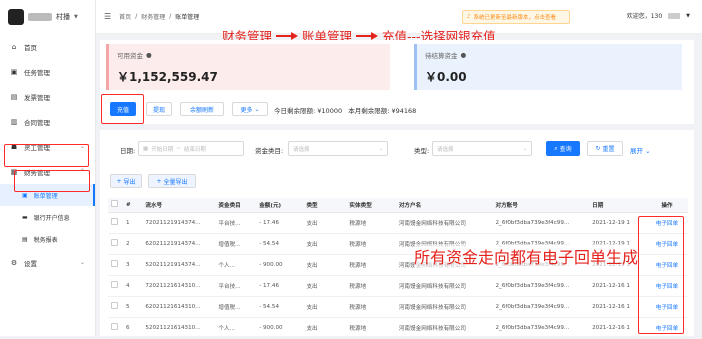 This screenshot has width=702, height=339. Describe the element at coordinates (482, 148) in the screenshot. I see `type-select: 请选择 ⌄` at that location.